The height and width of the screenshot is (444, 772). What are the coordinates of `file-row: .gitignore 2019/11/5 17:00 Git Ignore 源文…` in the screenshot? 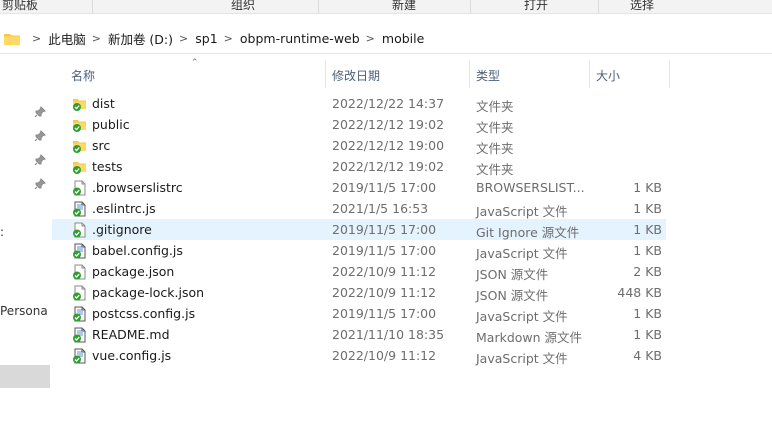 It's located at (359, 229).